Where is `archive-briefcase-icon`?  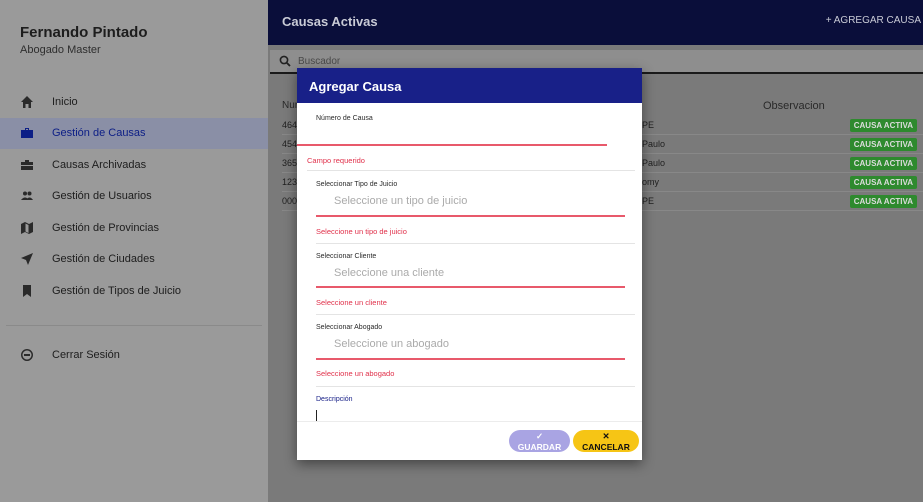 archive-briefcase-icon is located at coordinates (27, 165).